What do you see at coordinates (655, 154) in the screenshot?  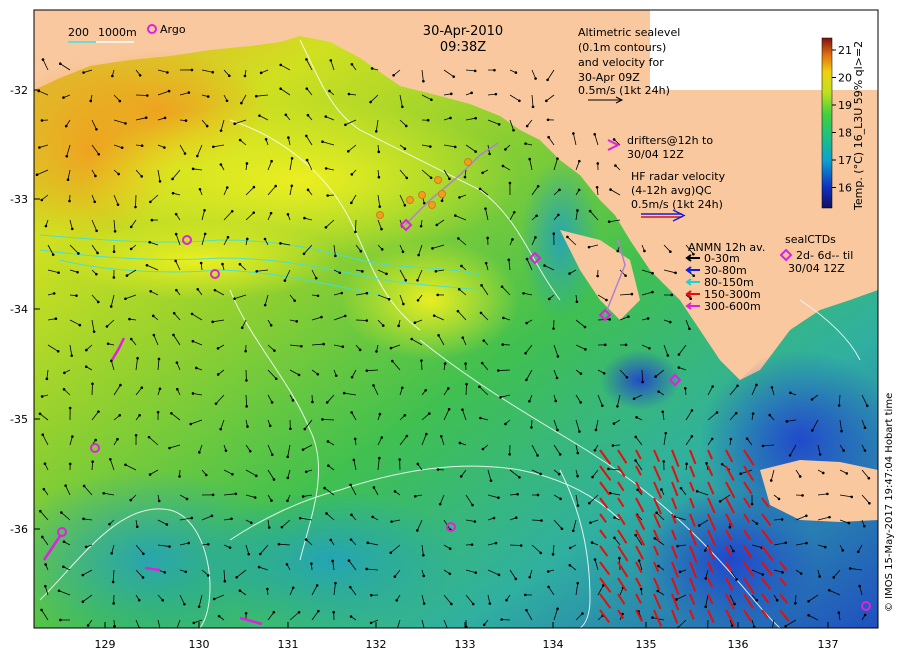 I see `drifters-line2: 30/04 12Z` at bounding box center [655, 154].